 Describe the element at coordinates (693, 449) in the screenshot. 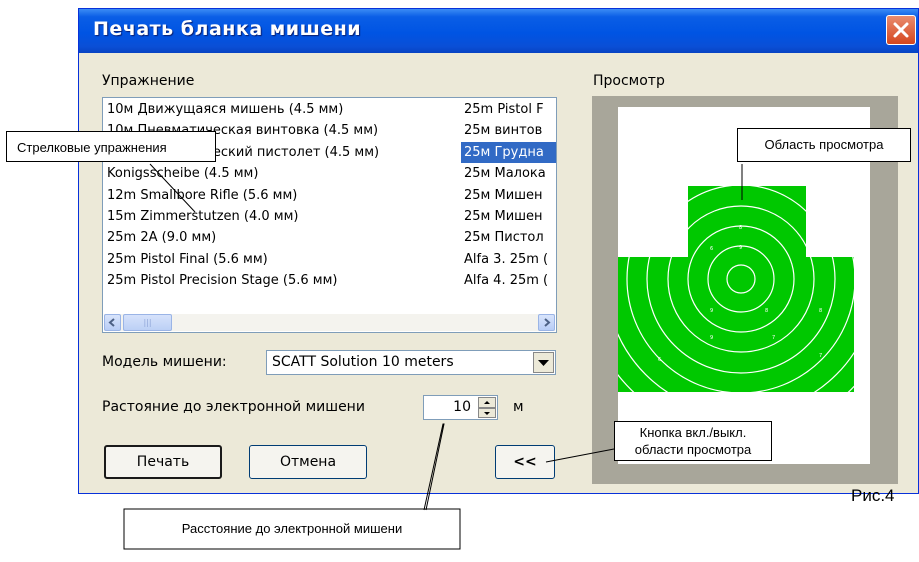

I see `callout-toggle-line2: области просмотра` at that location.